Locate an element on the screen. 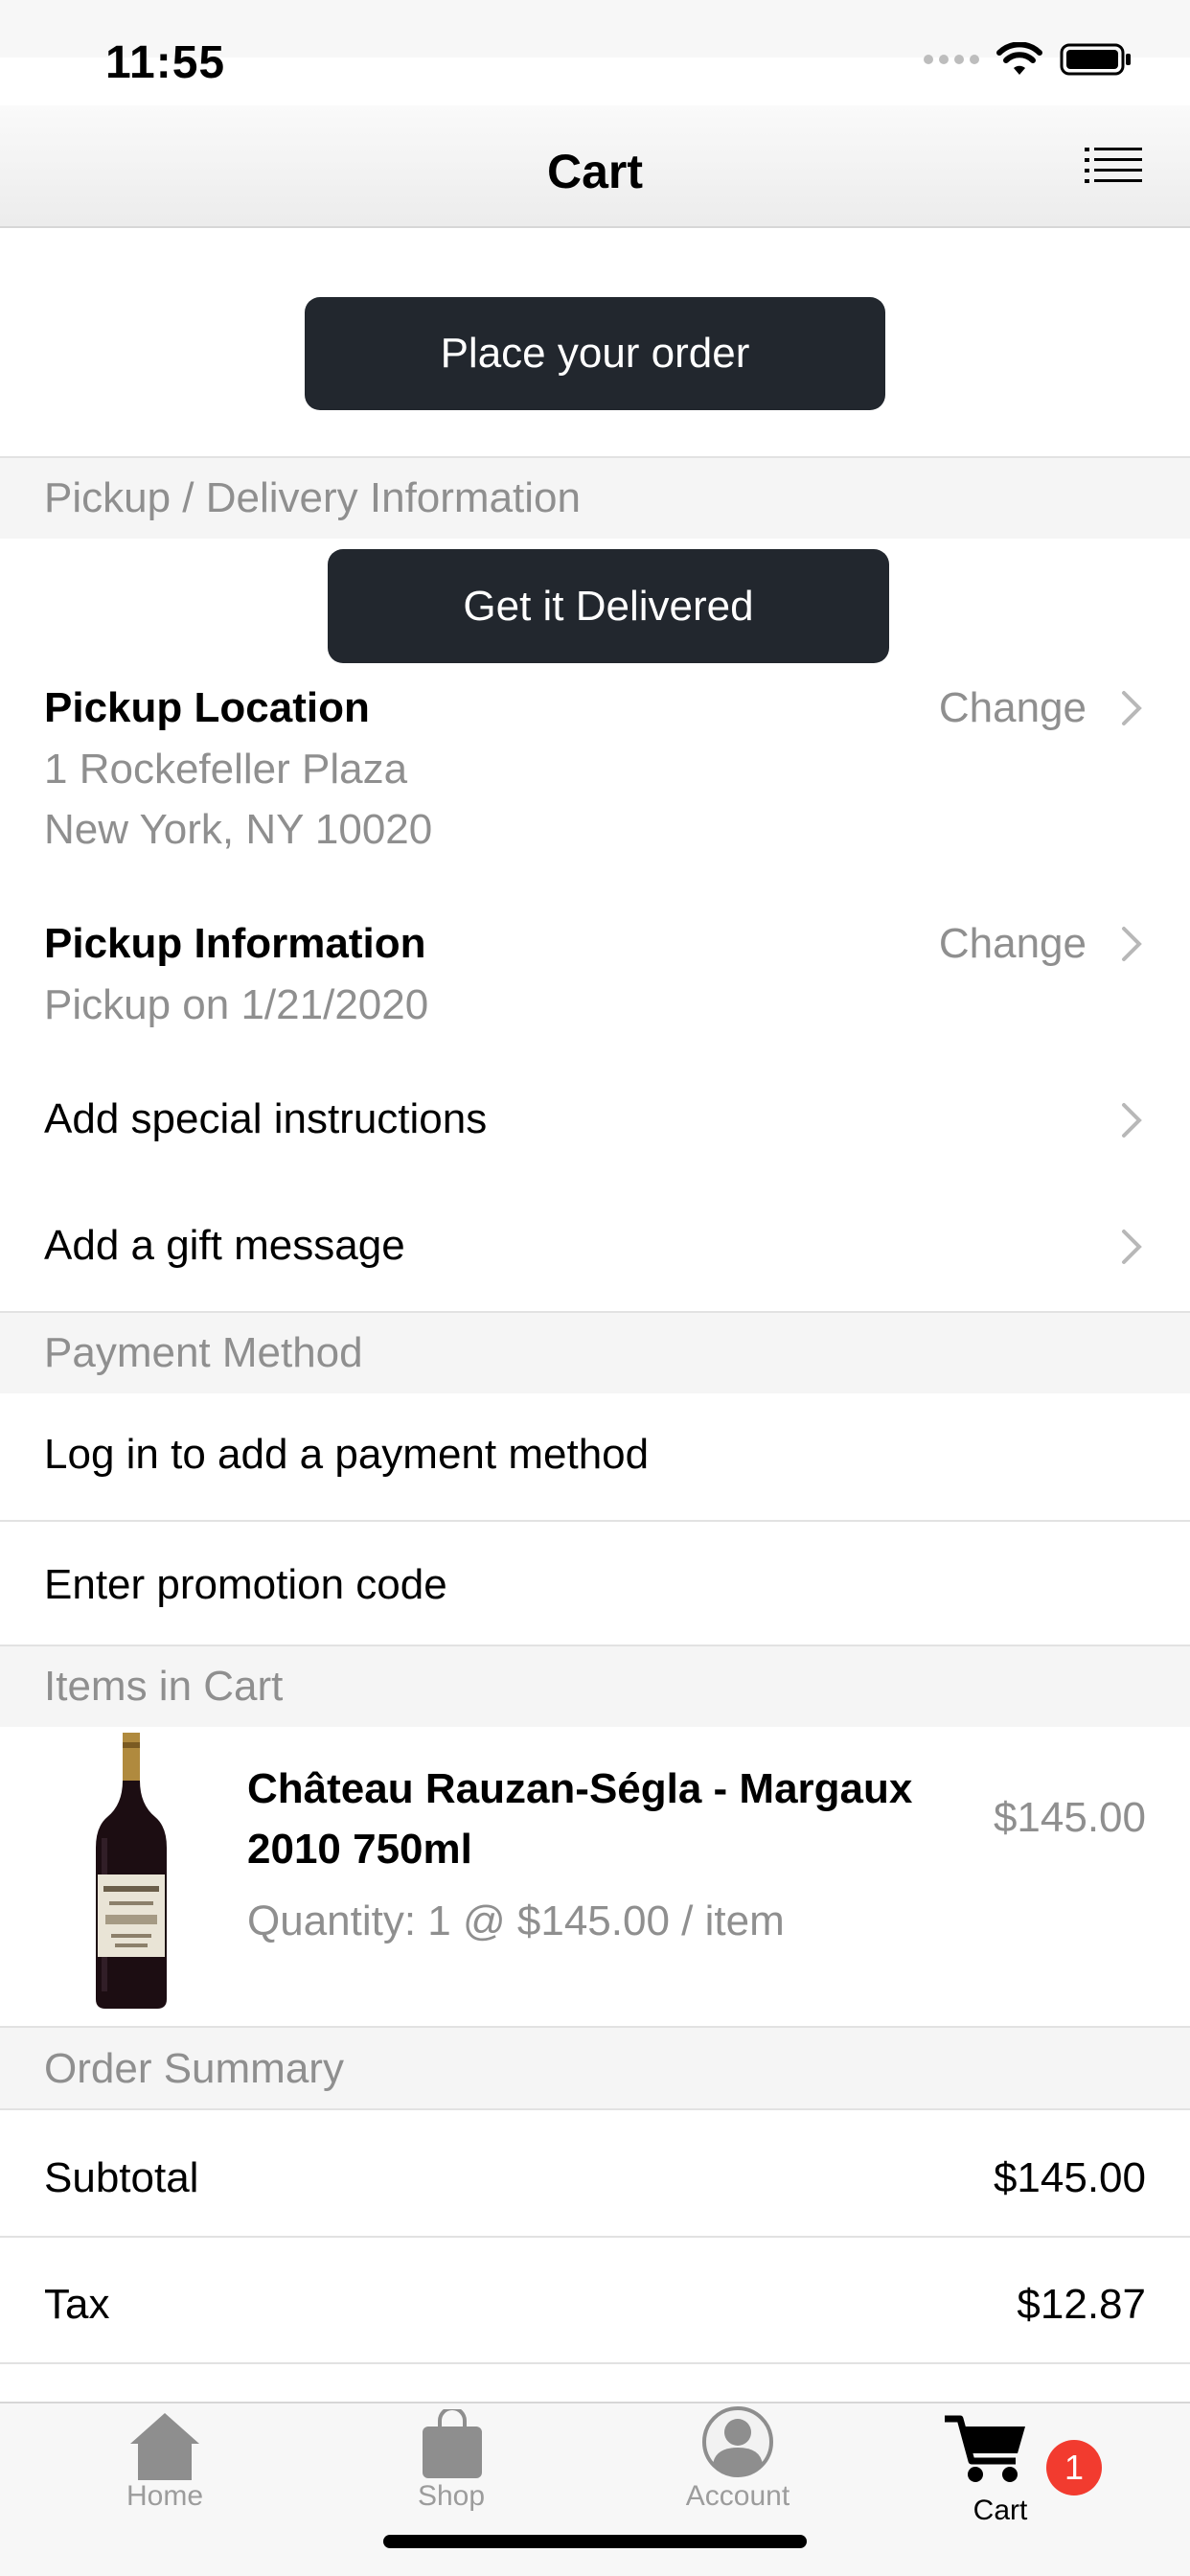 Image resolution: width=1190 pixels, height=2576 pixels. gift-message-label: Add a gift message is located at coordinates (225, 1245).